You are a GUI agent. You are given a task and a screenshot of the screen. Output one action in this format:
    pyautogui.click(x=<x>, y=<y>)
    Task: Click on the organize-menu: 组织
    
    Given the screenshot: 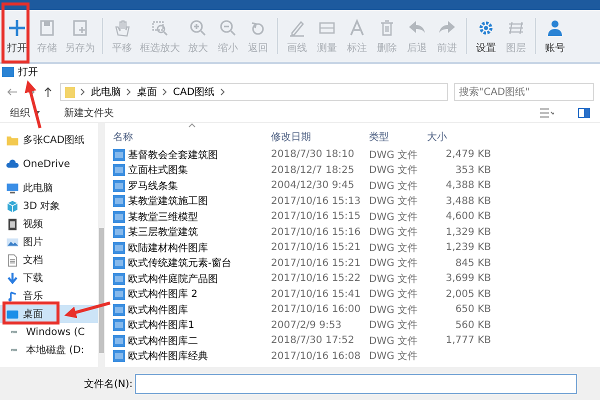 What is the action you would take?
    pyautogui.click(x=25, y=113)
    